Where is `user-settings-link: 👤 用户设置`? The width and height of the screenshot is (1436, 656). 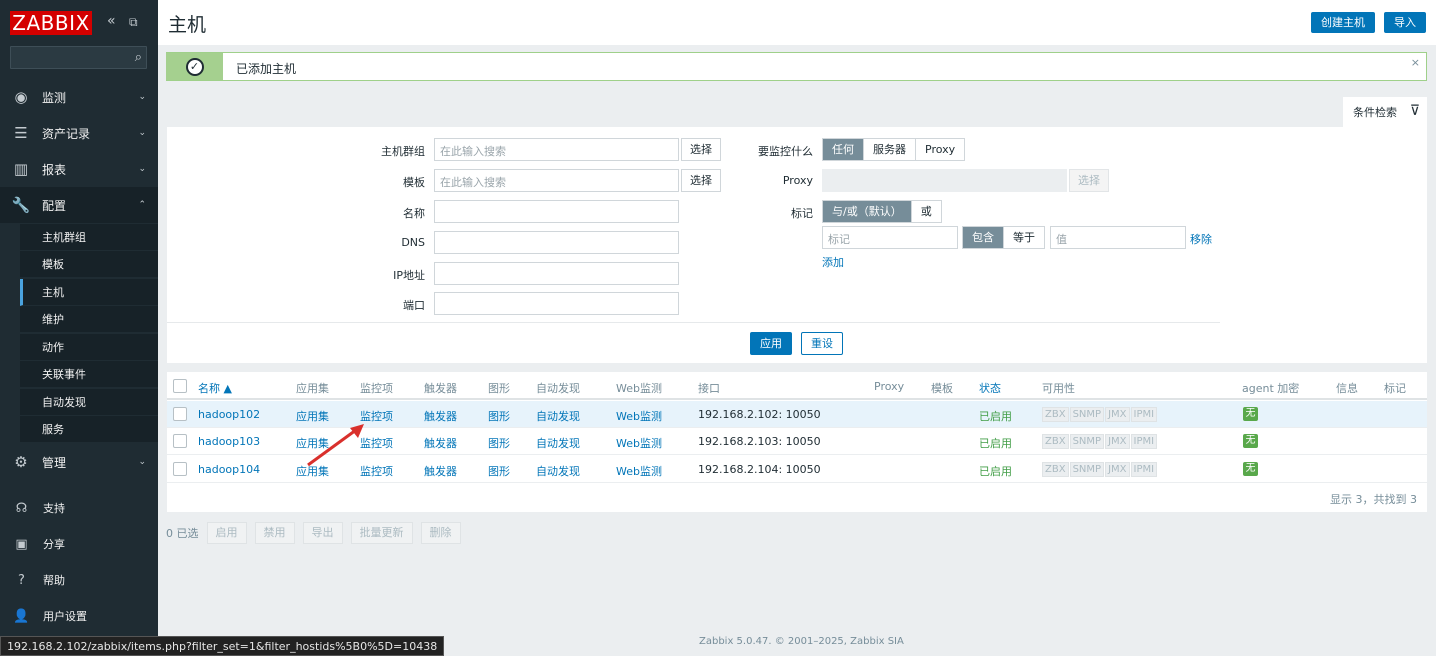 user-settings-link: 👤 用户设置 is located at coordinates (79, 616).